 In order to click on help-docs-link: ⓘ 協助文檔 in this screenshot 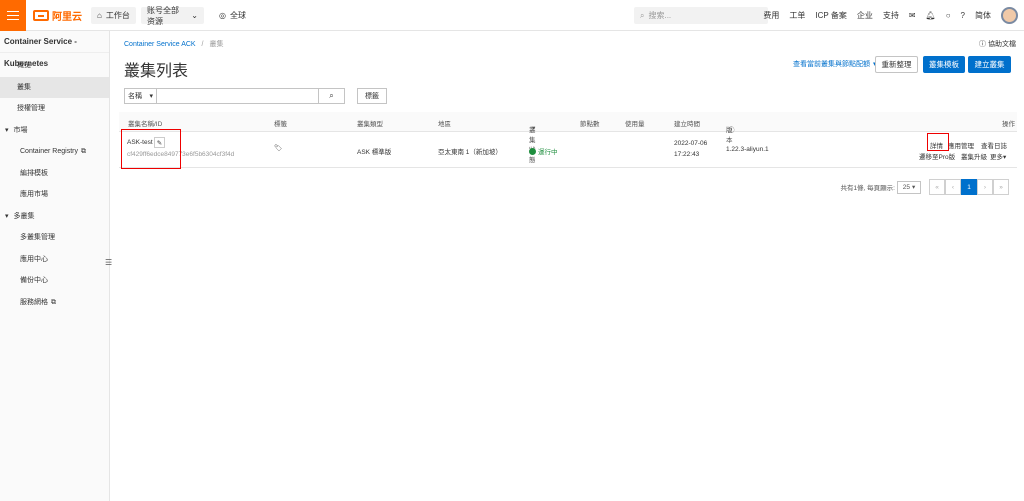, I will do `click(997, 44)`.